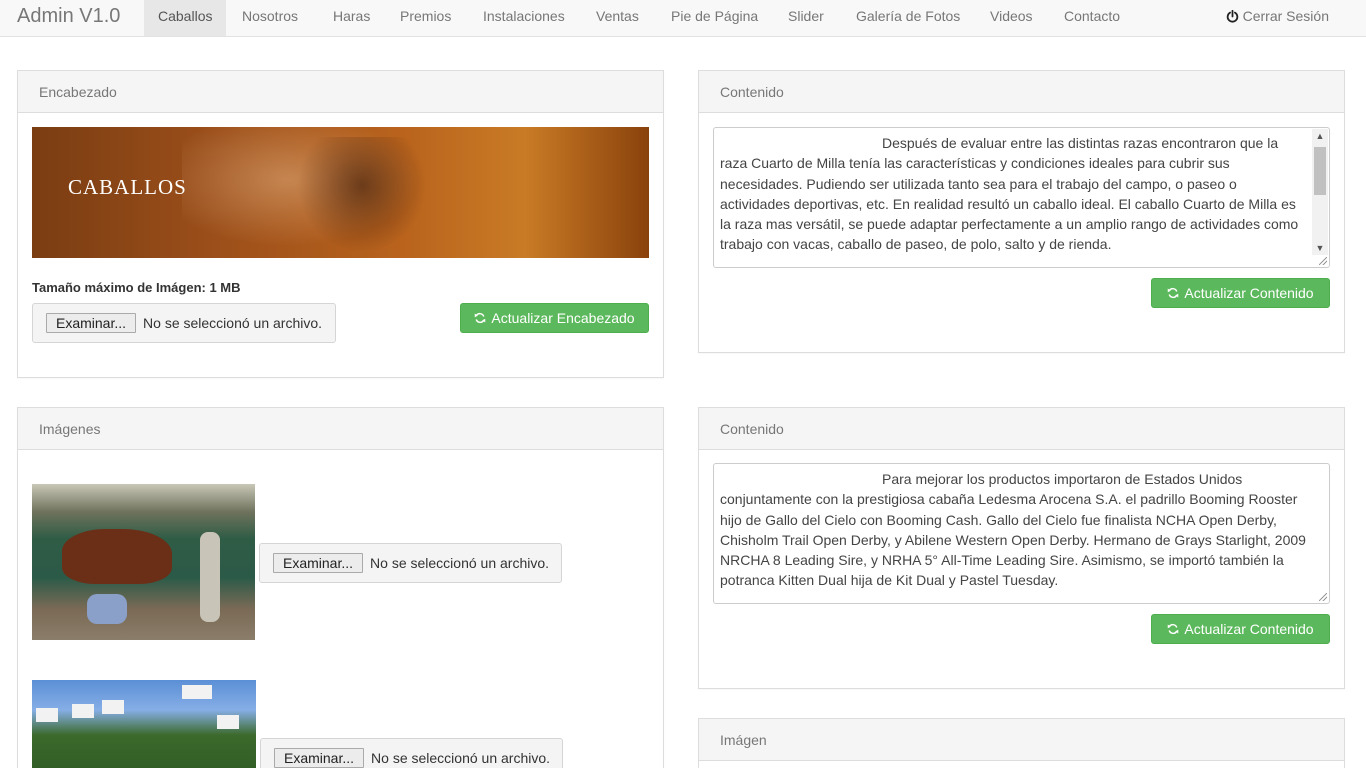 Image resolution: width=1366 pixels, height=768 pixels. I want to click on nav-item-caballos: Caballos, so click(185, 18).